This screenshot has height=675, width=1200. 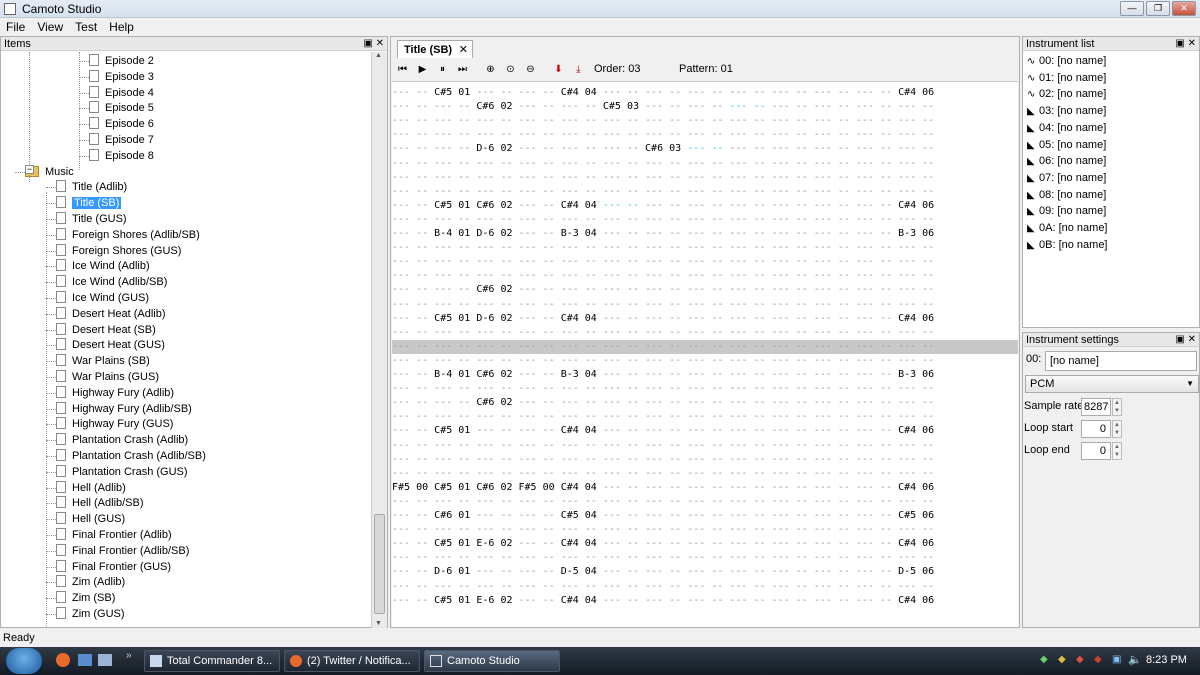 What do you see at coordinates (29, 169) in the screenshot?
I see `collapse-icon: −` at bounding box center [29, 169].